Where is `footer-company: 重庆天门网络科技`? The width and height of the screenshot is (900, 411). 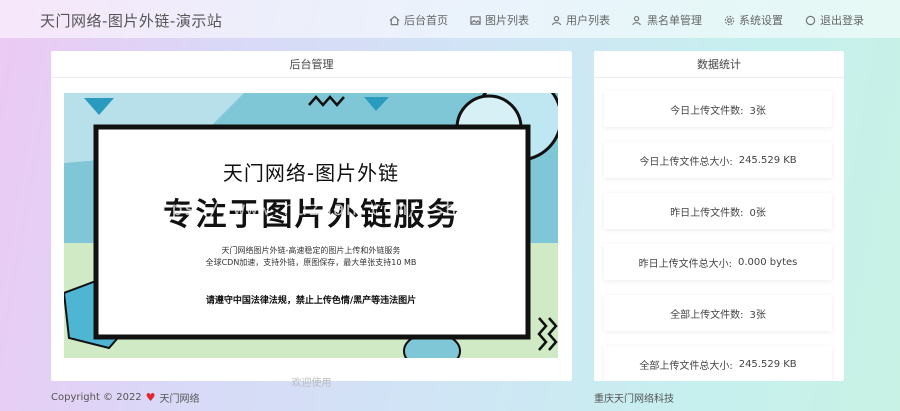
footer-company: 重庆天门网络科技 is located at coordinates (634, 399).